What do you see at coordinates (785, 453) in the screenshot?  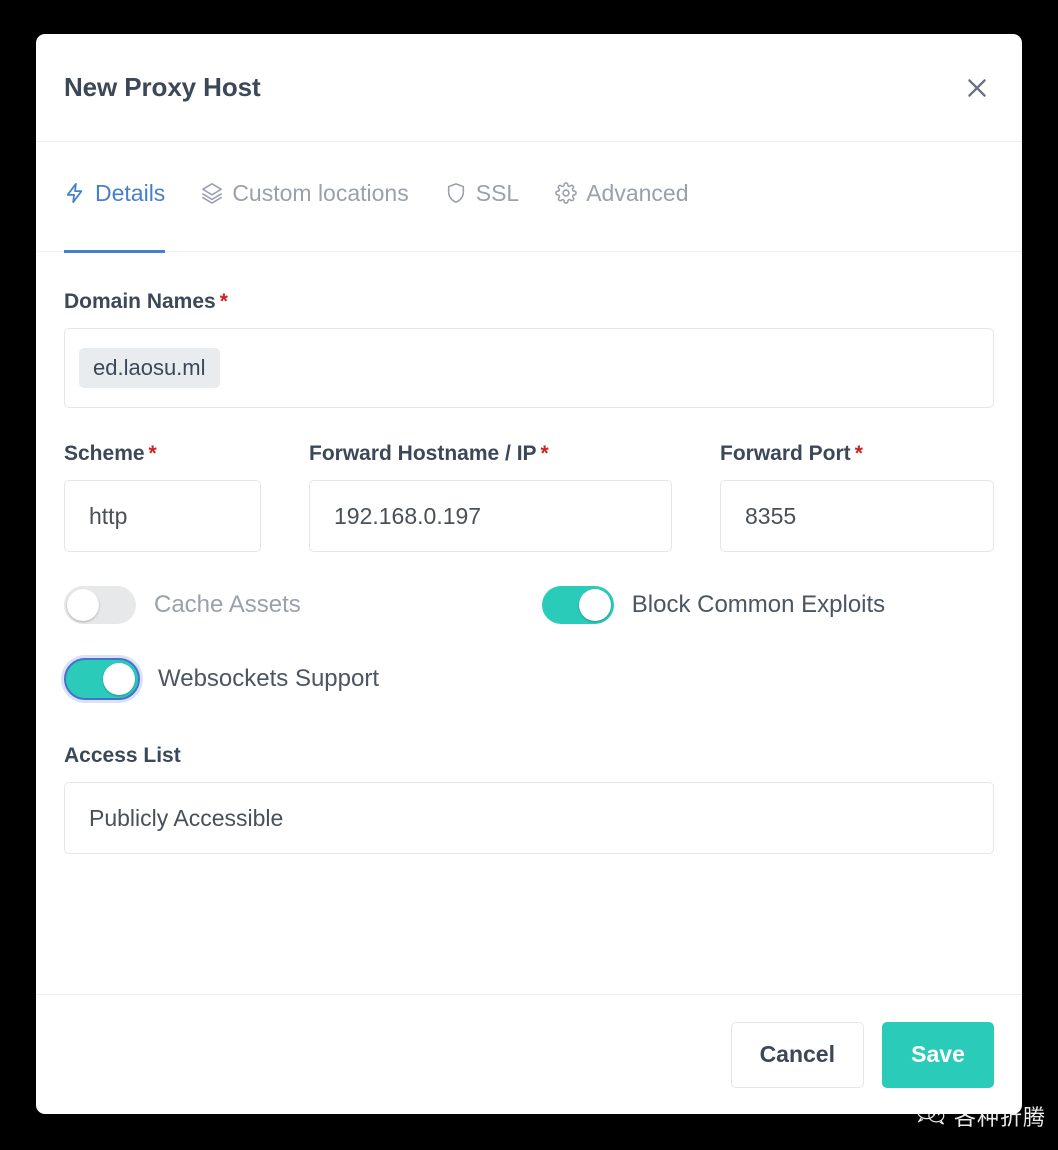 I see `forward-port-label-text: Forward Port` at bounding box center [785, 453].